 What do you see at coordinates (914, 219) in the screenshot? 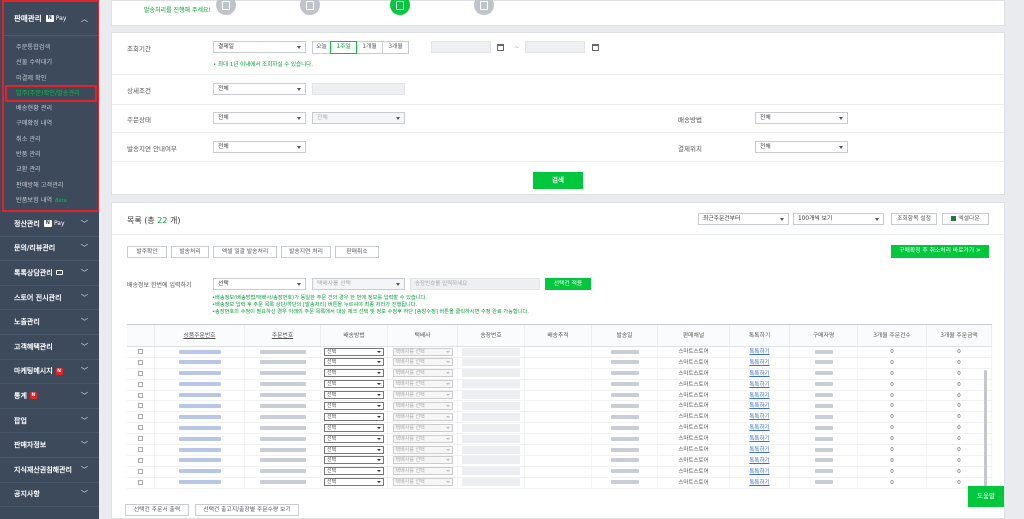
I see `column-setting-button: 조회항목 설정` at bounding box center [914, 219].